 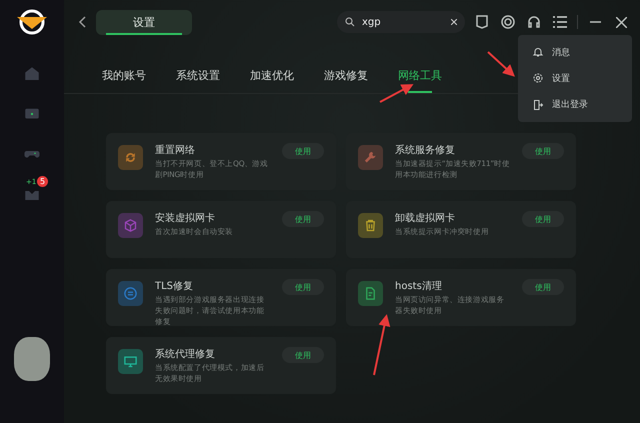 I want to click on back-icon, so click(x=83, y=22).